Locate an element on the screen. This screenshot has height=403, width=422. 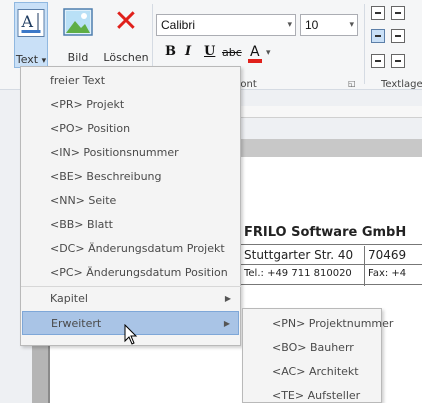
submenu-item-bauherr: <BO> Bauherr is located at coordinates (312, 348).